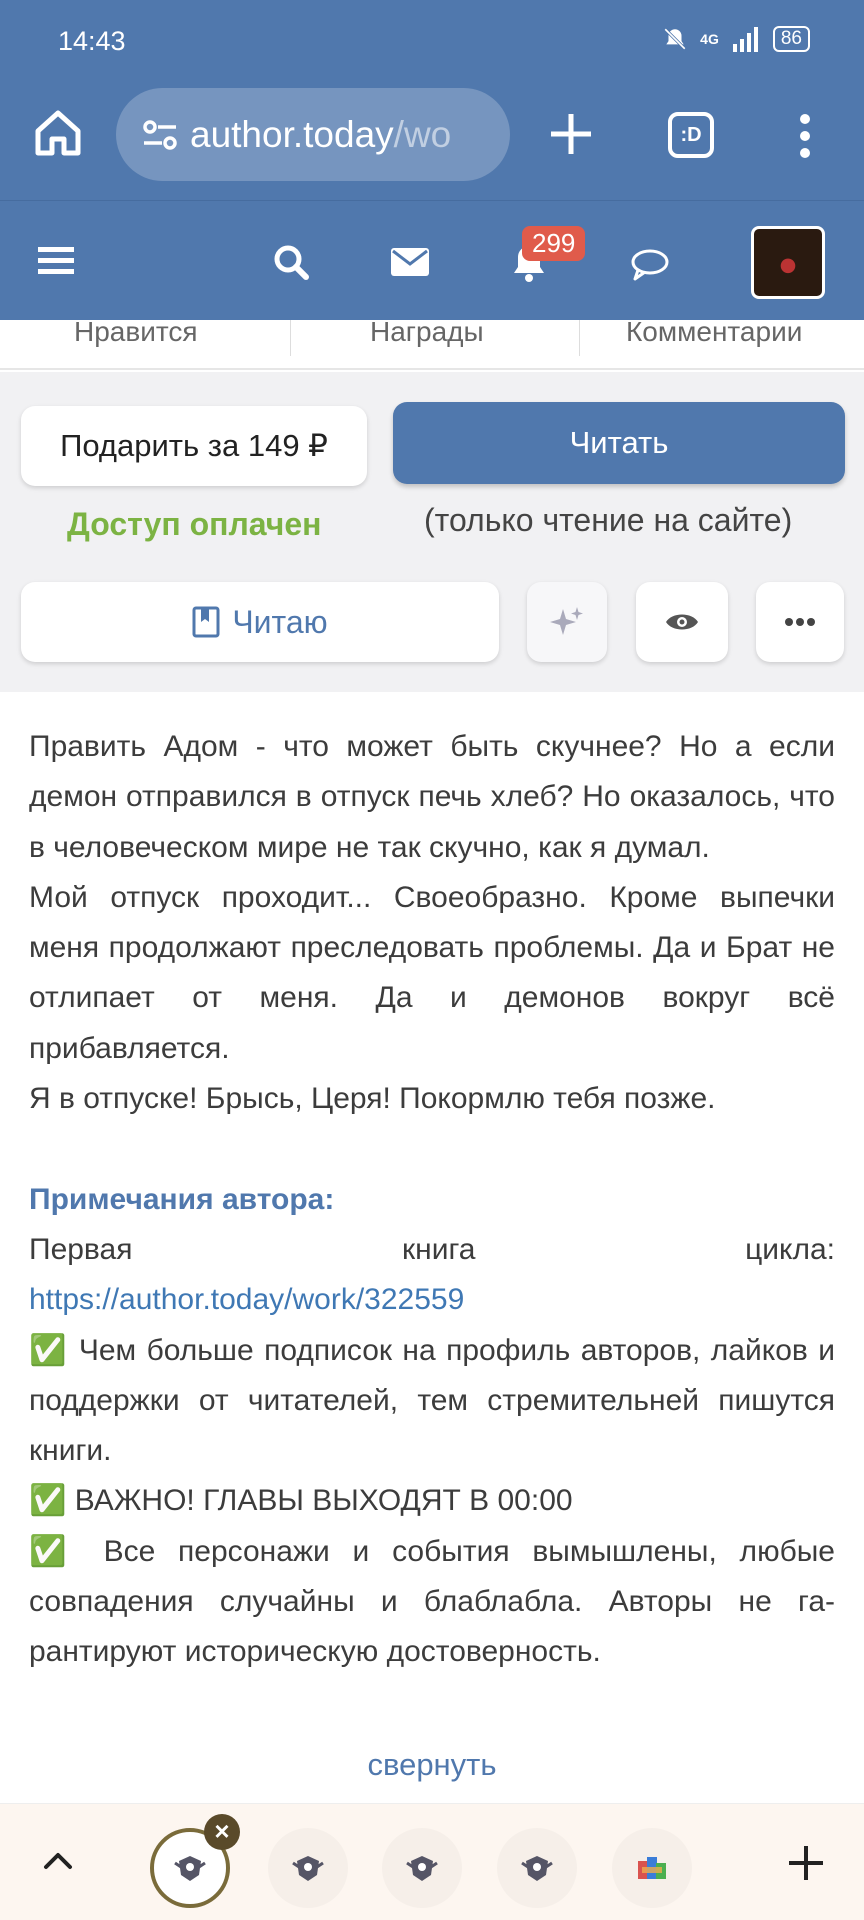 This screenshot has width=864, height=1920. I want to click on colorful-app-icon, so click(652, 1868).